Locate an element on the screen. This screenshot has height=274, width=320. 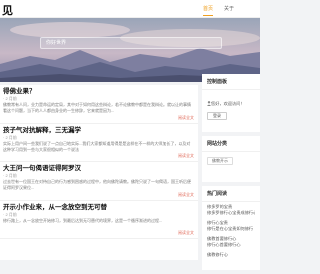
recent-post-link: 修行心宝贵 修行是在心宝贵如何修行 is located at coordinates (231, 228).